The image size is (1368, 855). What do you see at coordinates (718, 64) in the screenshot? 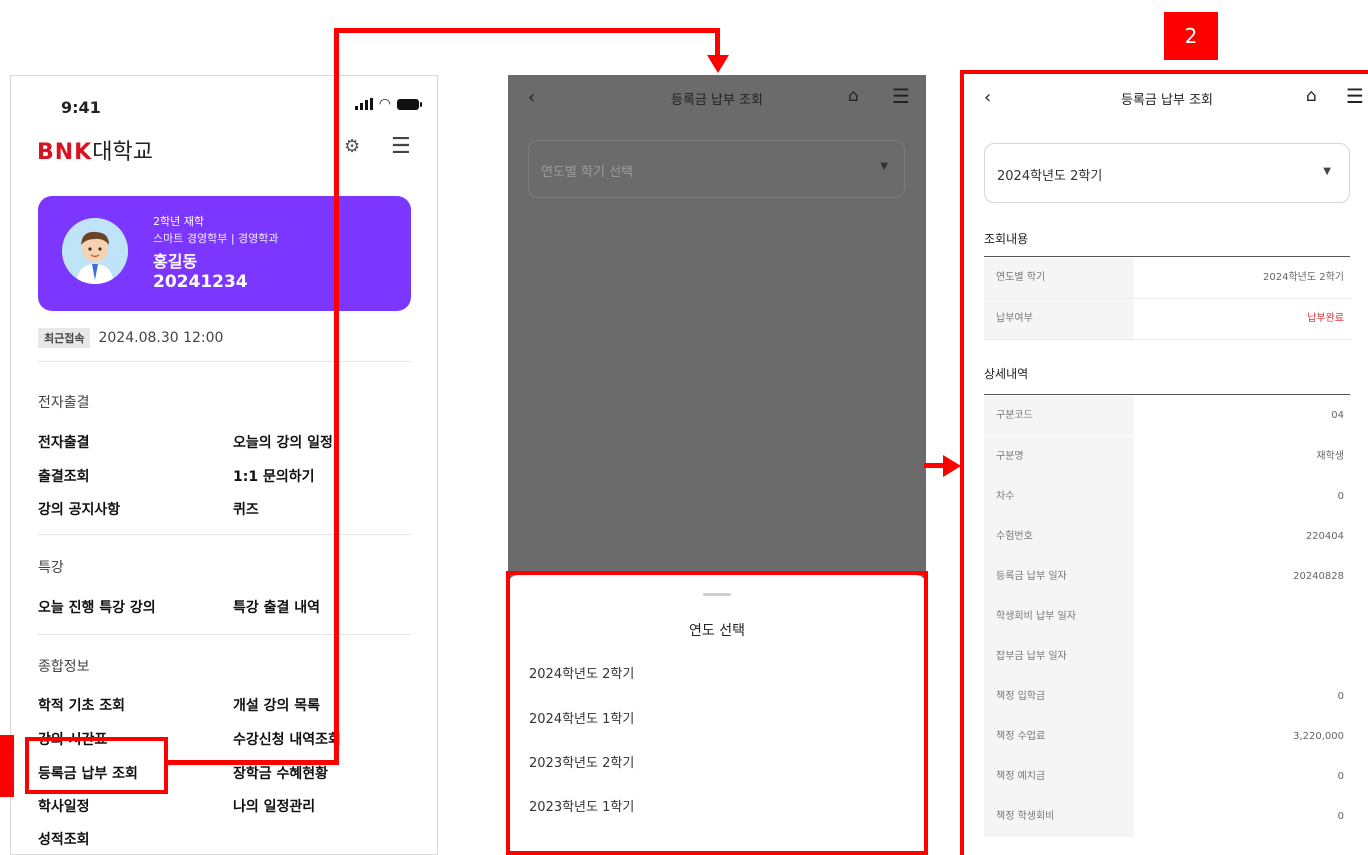
I see `arrow-down-icon` at bounding box center [718, 64].